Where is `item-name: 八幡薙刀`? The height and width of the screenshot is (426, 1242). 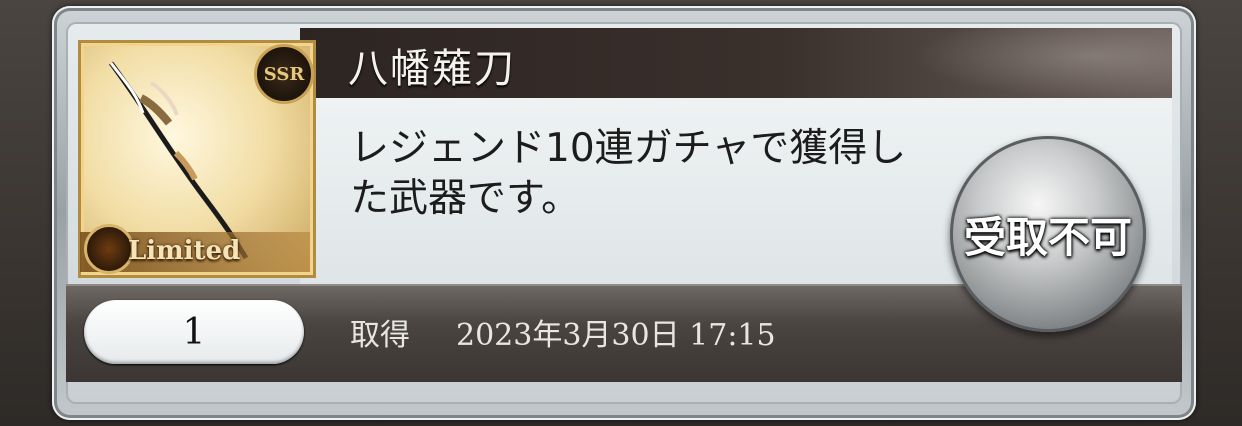 item-name: 八幡薙刀 is located at coordinates (432, 69).